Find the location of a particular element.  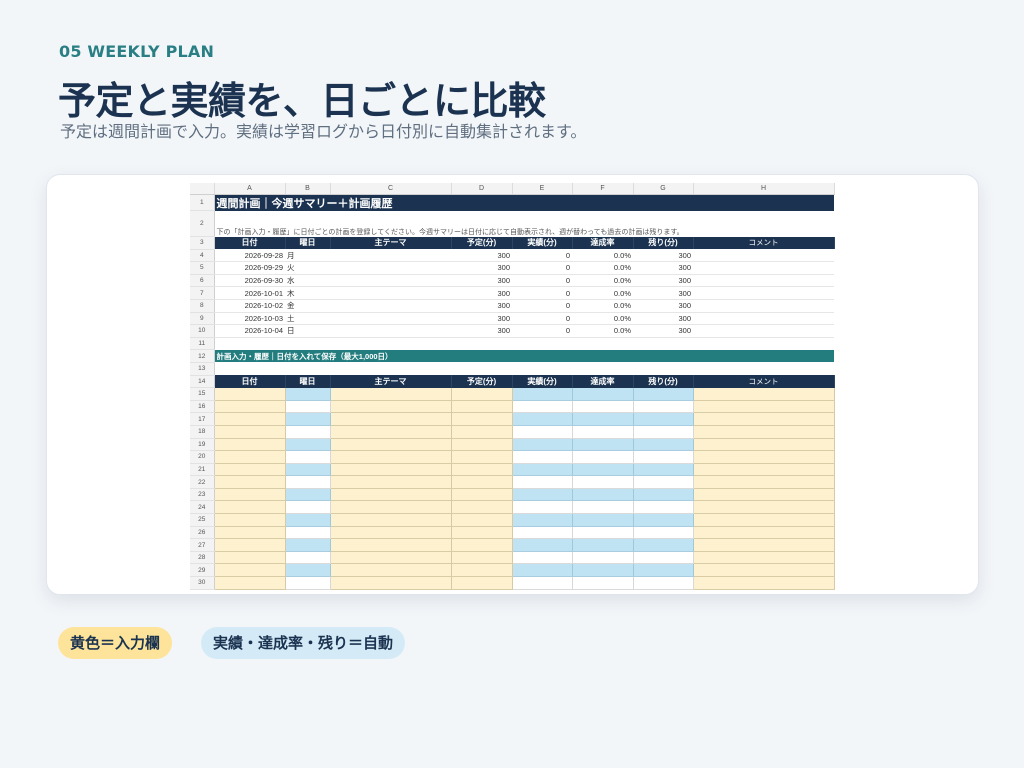

row-number: 17 is located at coordinates (202, 419).